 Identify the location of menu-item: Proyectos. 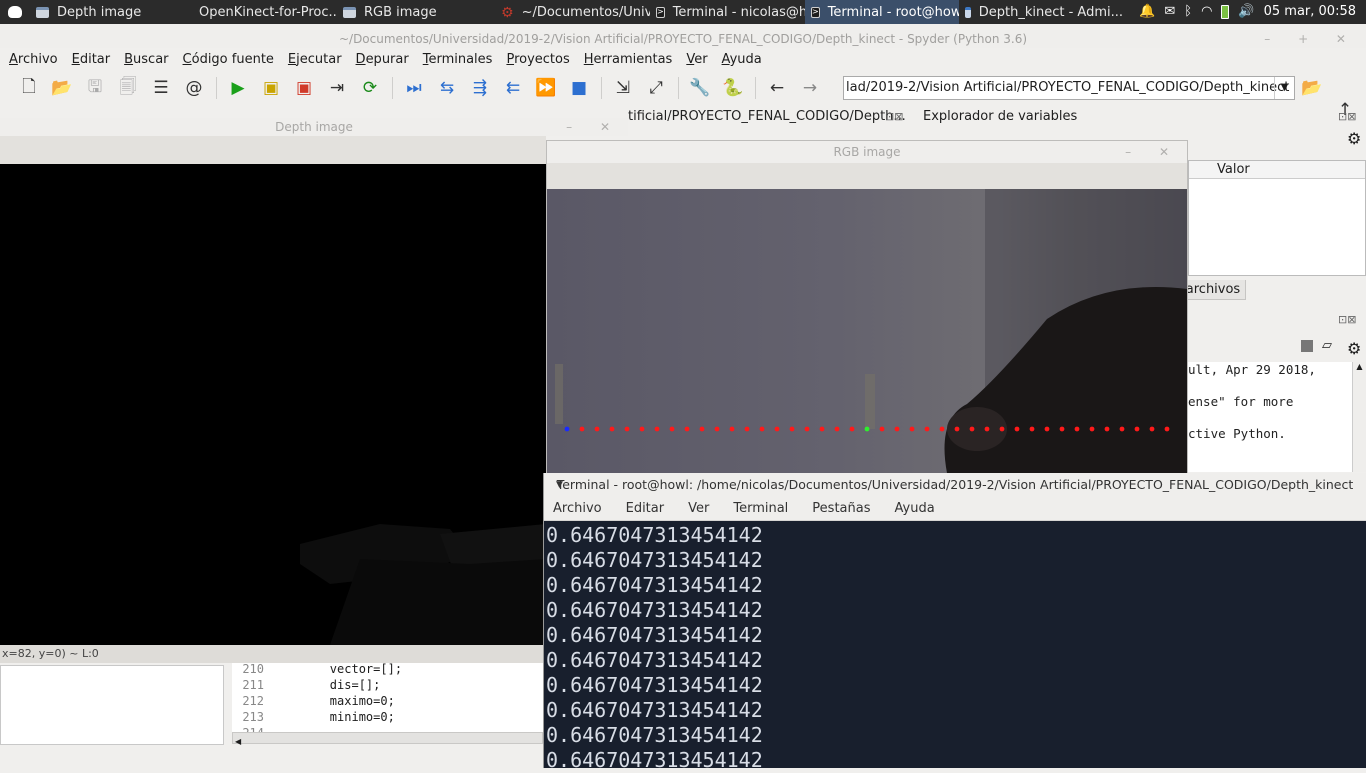
(537, 59).